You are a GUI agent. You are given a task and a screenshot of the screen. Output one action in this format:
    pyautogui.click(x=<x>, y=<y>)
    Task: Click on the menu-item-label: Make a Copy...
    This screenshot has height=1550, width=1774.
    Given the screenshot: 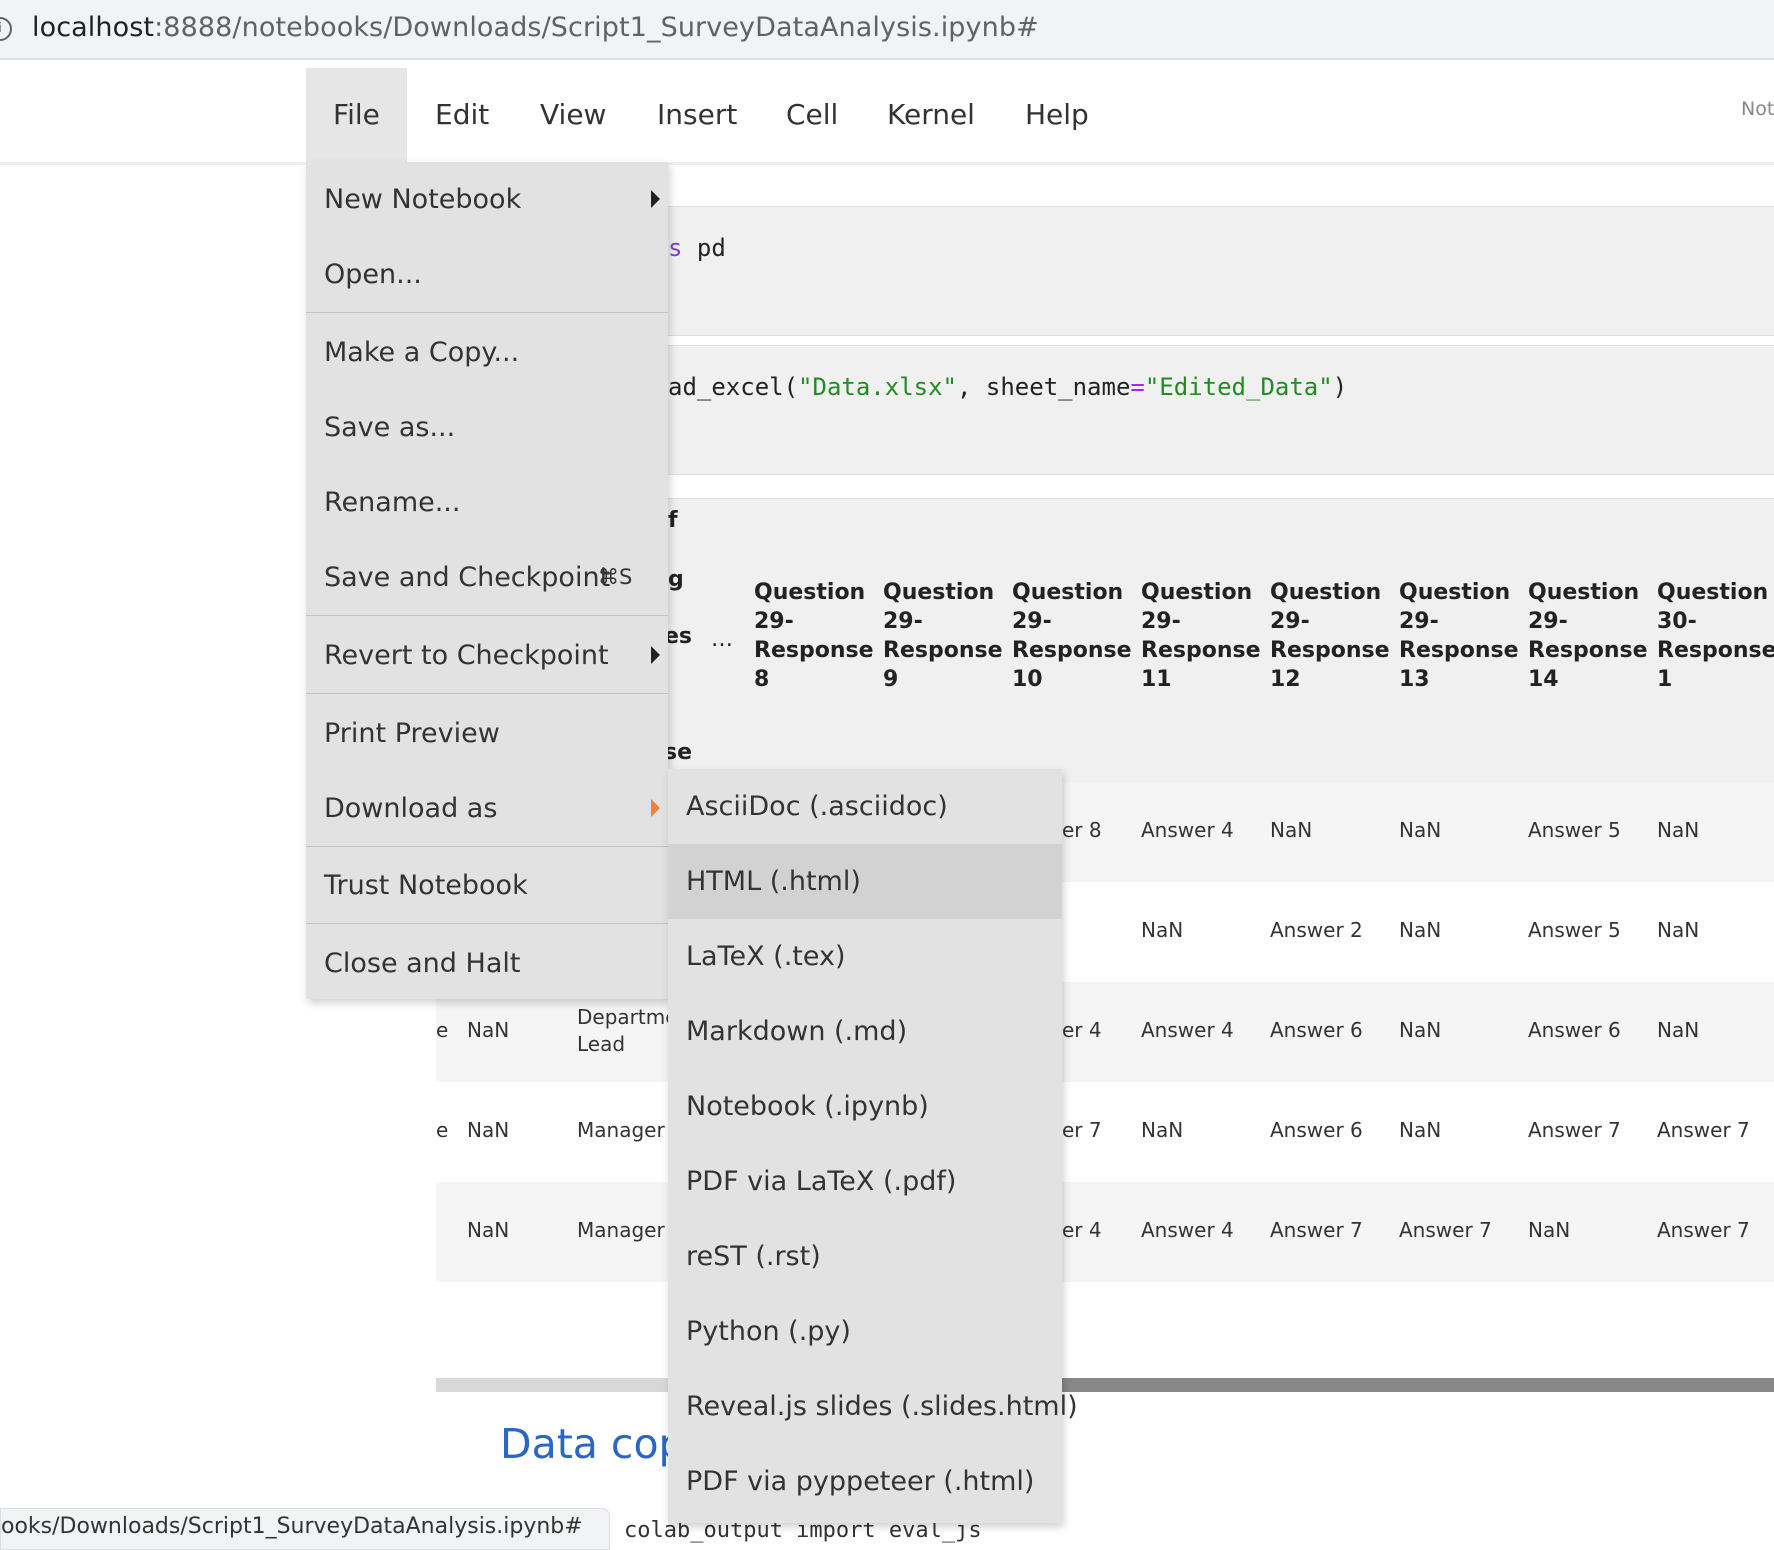 What is the action you would take?
    pyautogui.click(x=422, y=352)
    